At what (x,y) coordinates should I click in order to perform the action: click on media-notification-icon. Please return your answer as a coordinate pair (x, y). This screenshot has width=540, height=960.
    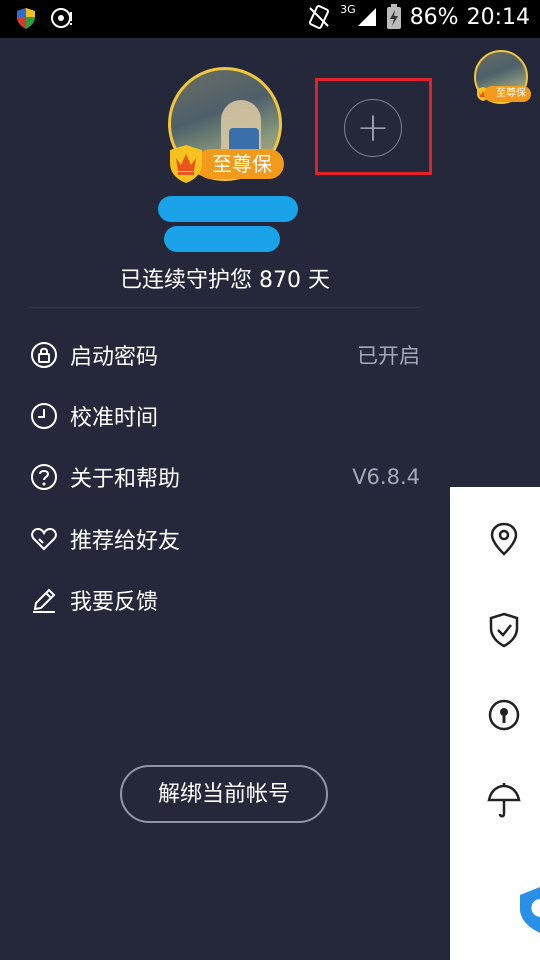
    Looking at the image, I should click on (61, 18).